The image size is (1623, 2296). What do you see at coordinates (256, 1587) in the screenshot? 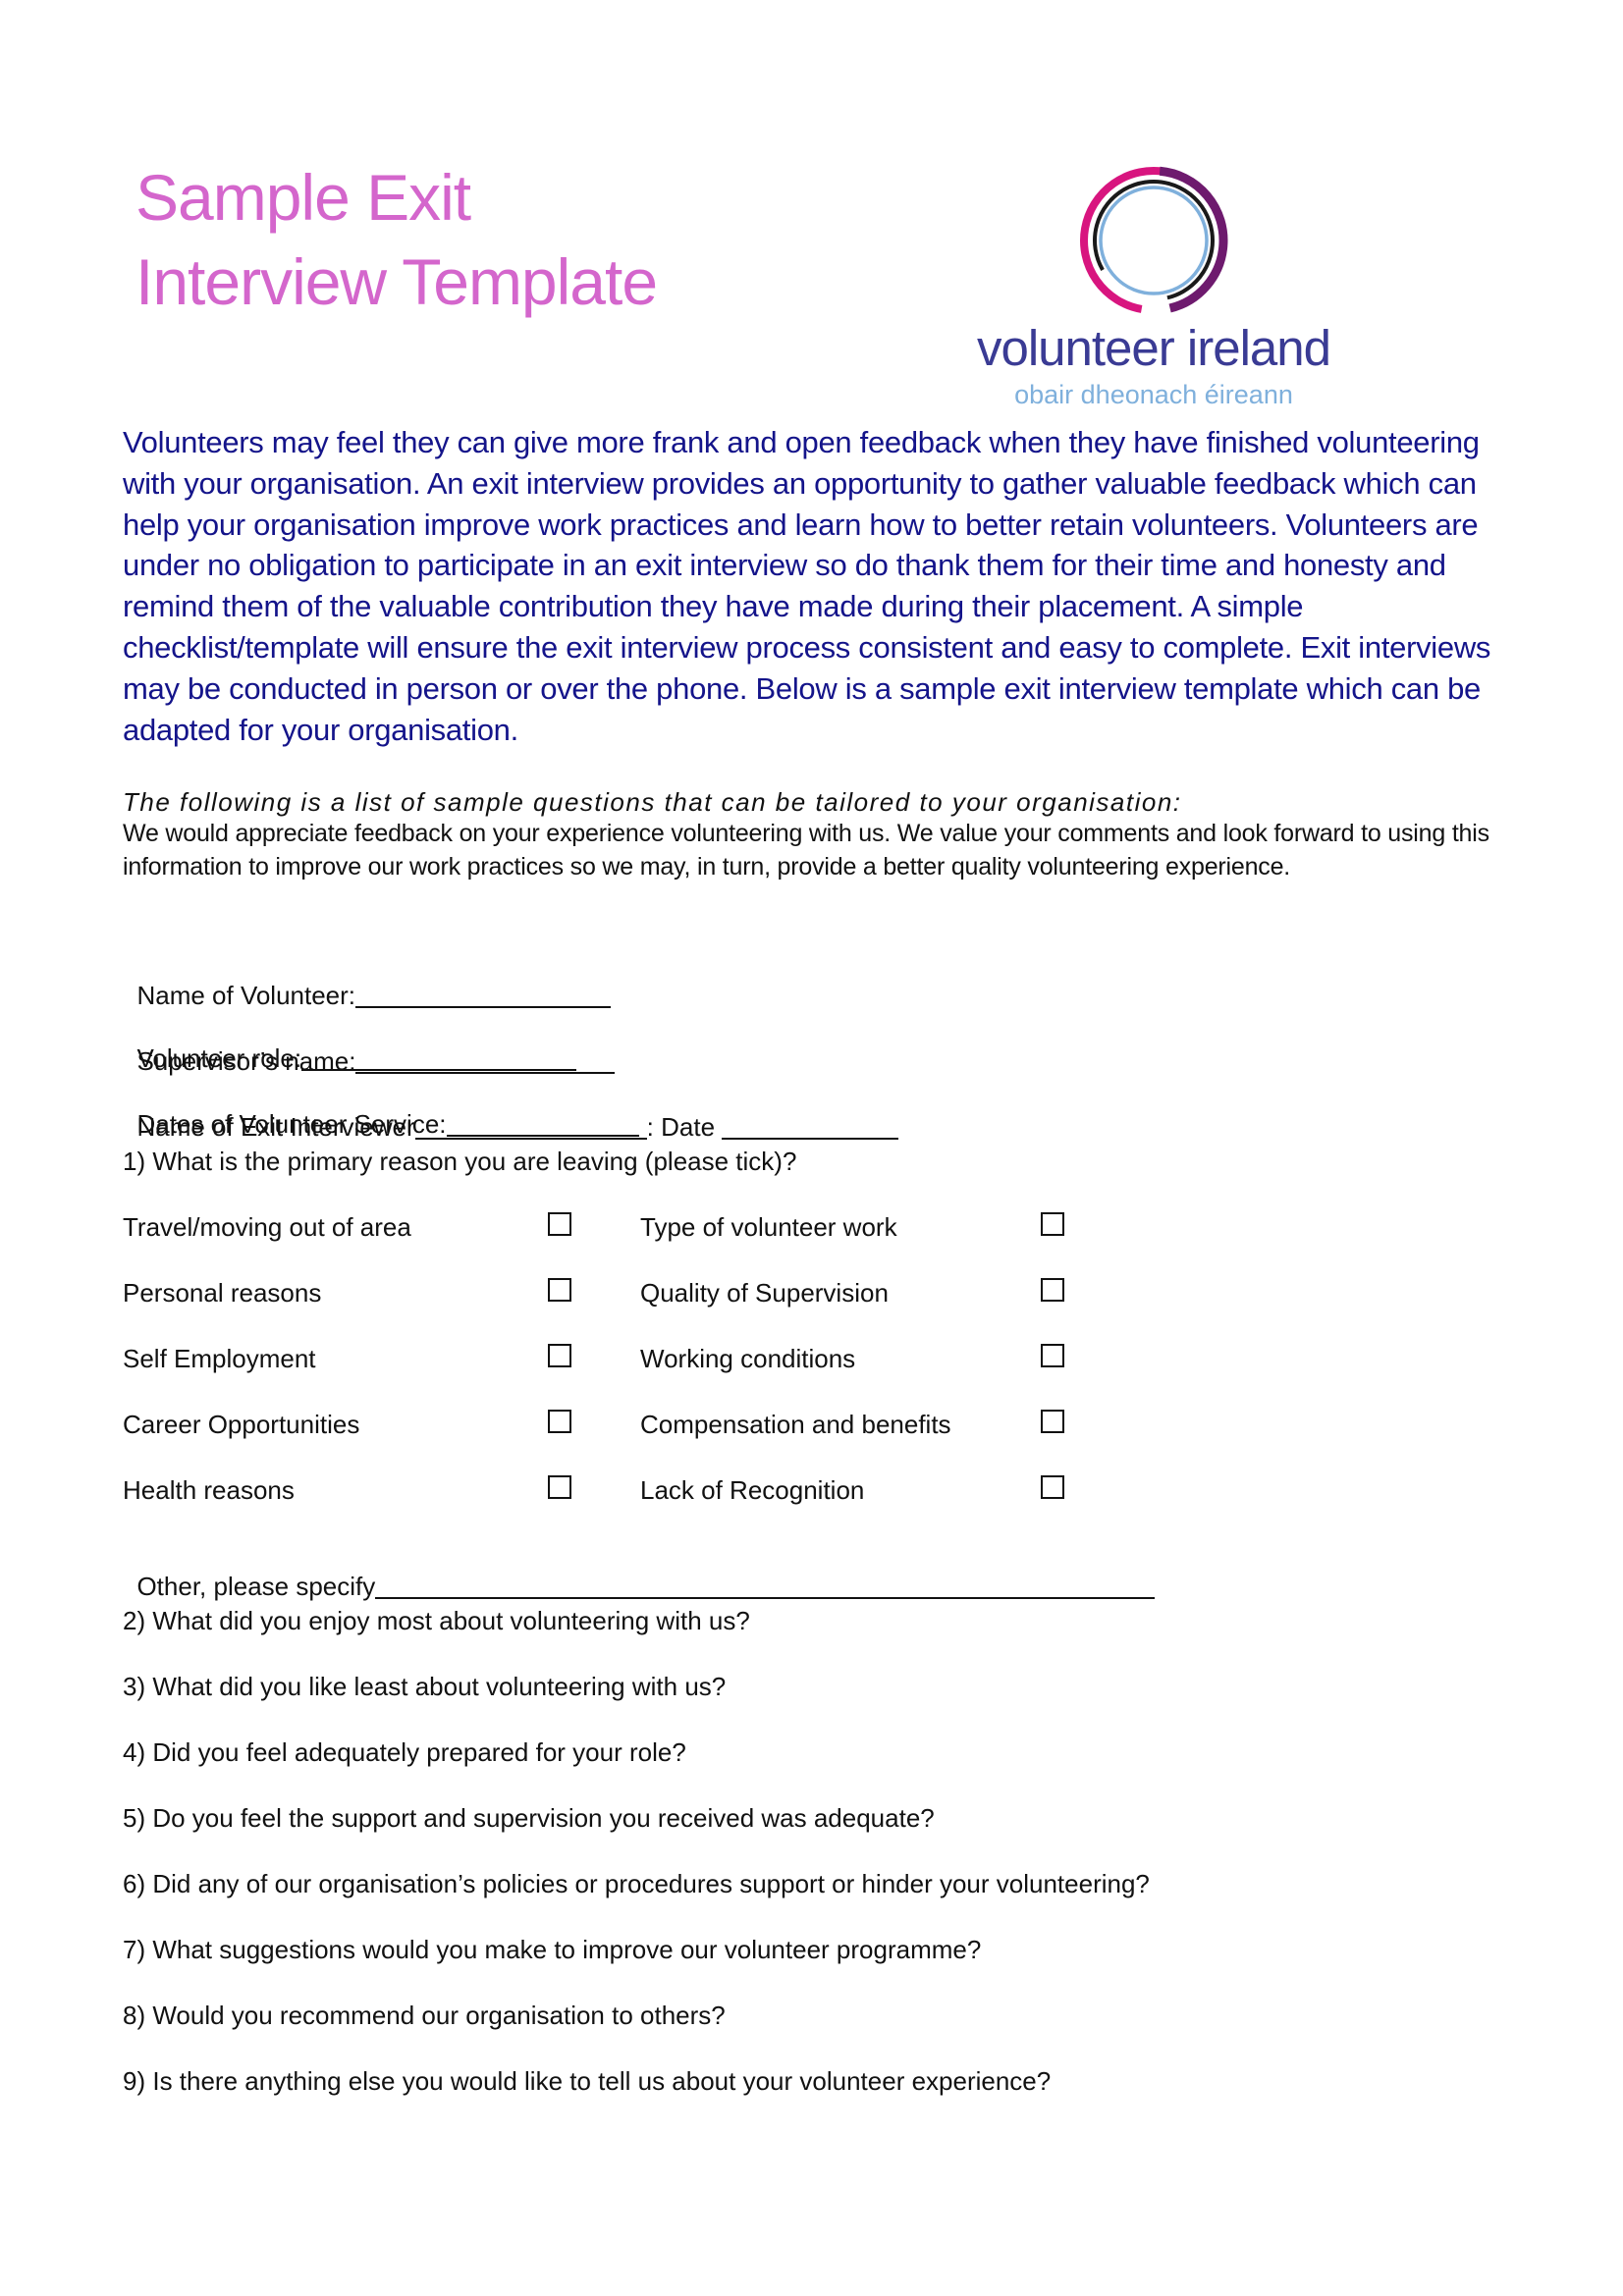
I see `other-specify-label: Other, please specify` at bounding box center [256, 1587].